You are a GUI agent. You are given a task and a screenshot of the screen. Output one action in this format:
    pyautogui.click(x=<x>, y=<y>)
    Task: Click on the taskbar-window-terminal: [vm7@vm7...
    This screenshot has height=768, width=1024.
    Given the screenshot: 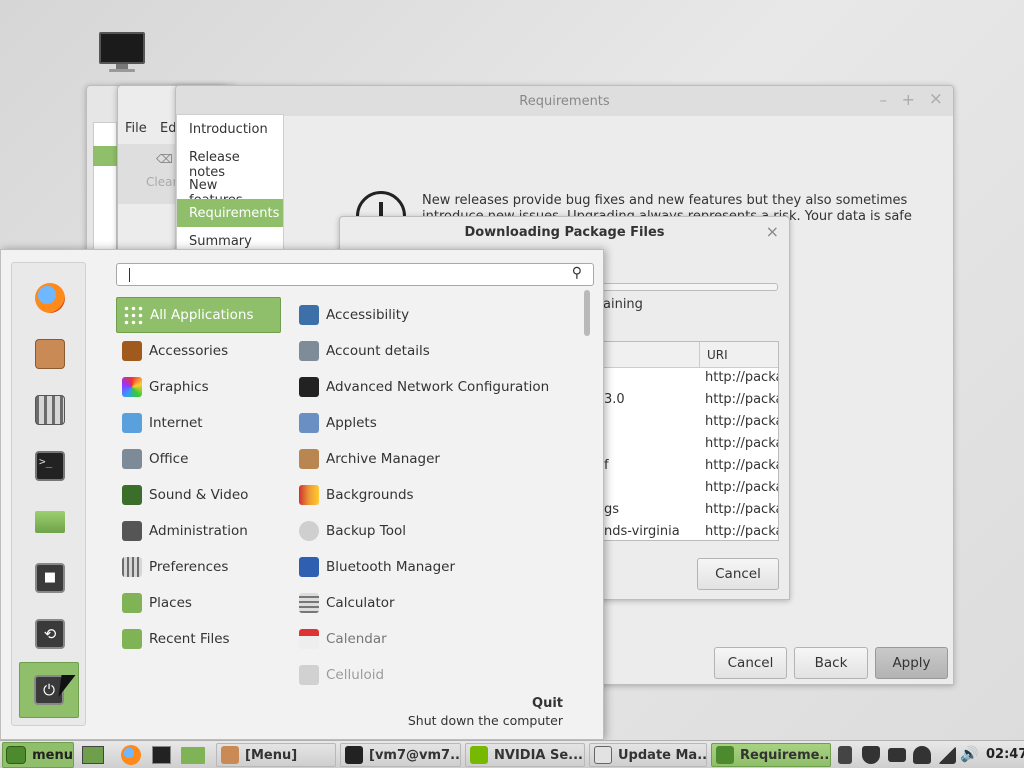 What is the action you would take?
    pyautogui.click(x=400, y=755)
    